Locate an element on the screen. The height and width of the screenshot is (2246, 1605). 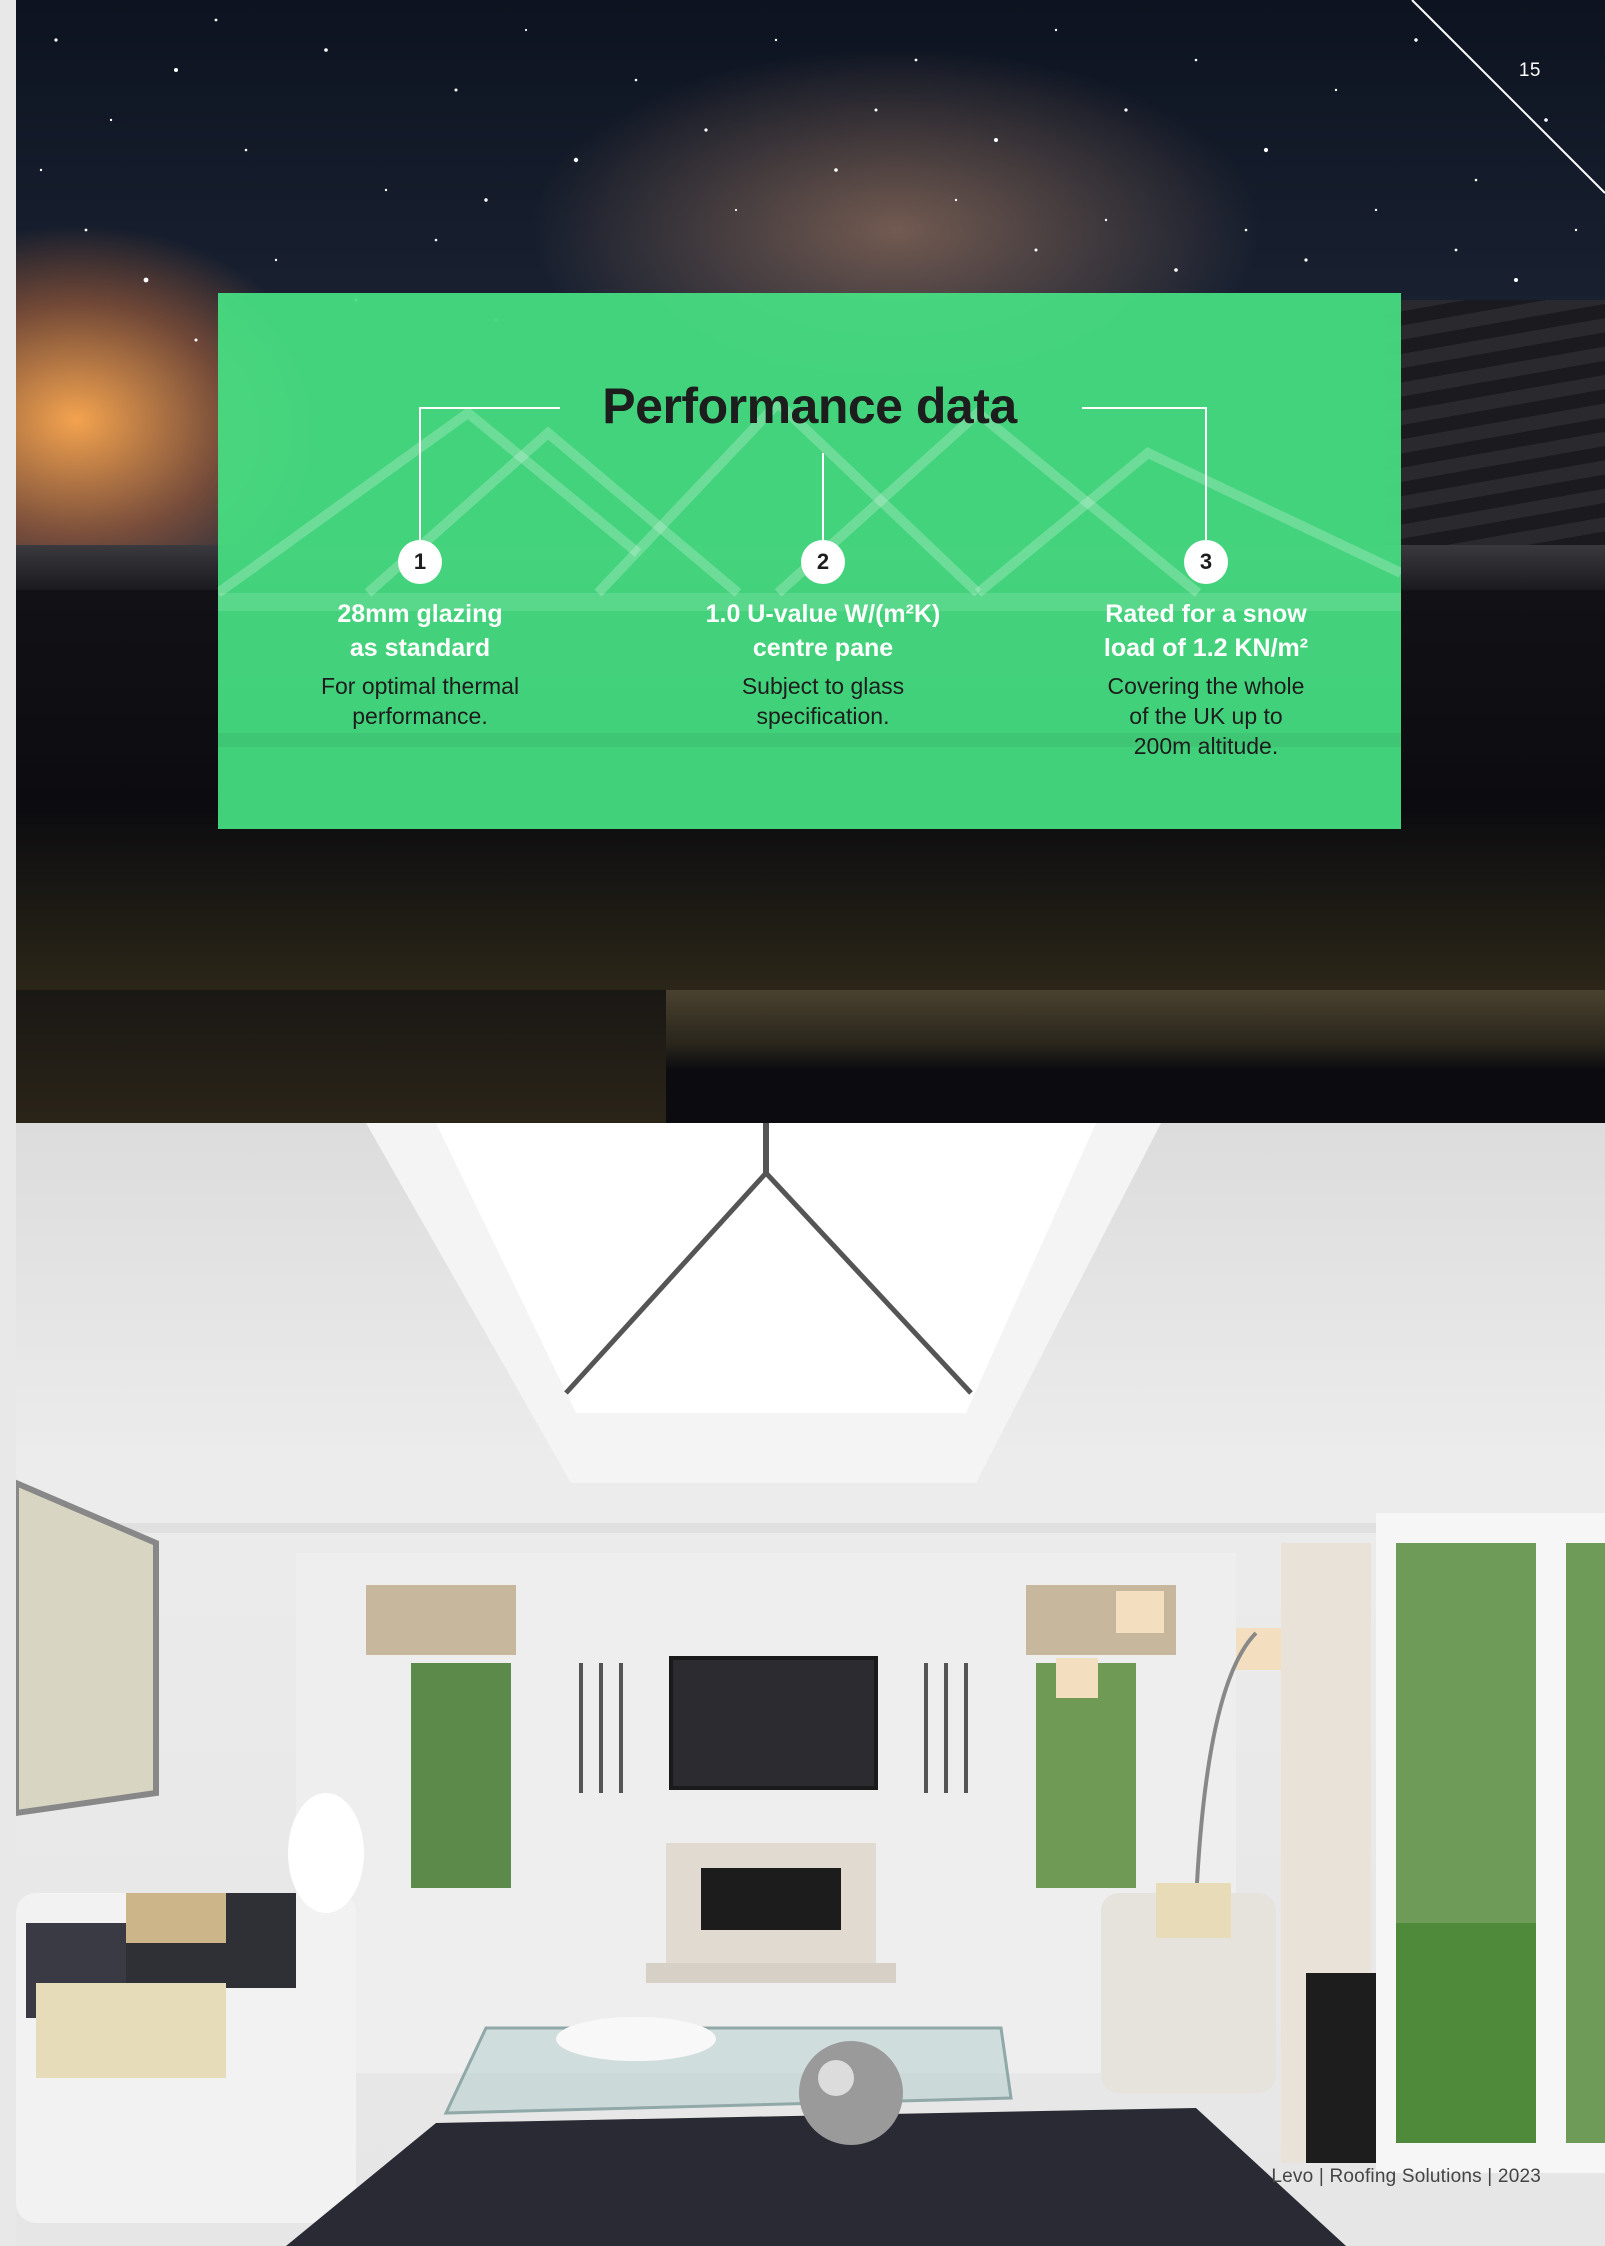
footer-product: Roofing Solutions is located at coordinates (1405, 2176).